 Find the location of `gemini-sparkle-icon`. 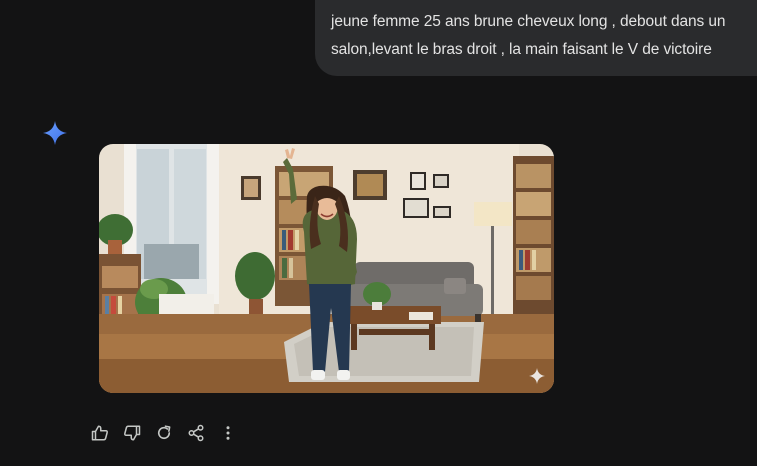

gemini-sparkle-icon is located at coordinates (55, 133).